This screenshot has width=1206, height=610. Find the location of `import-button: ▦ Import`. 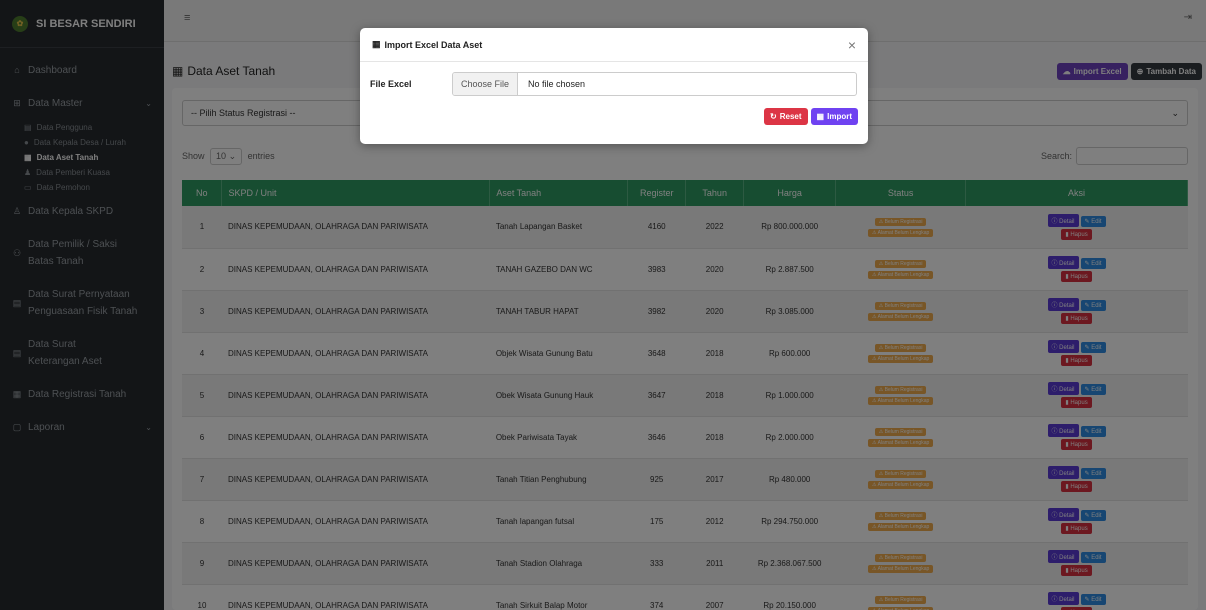

import-button: ▦ Import is located at coordinates (834, 116).